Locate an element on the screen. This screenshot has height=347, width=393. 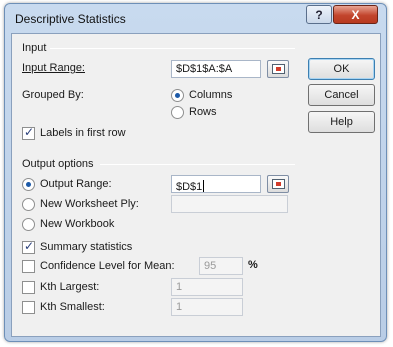
question-mark-icon: ? is located at coordinates (319, 14).